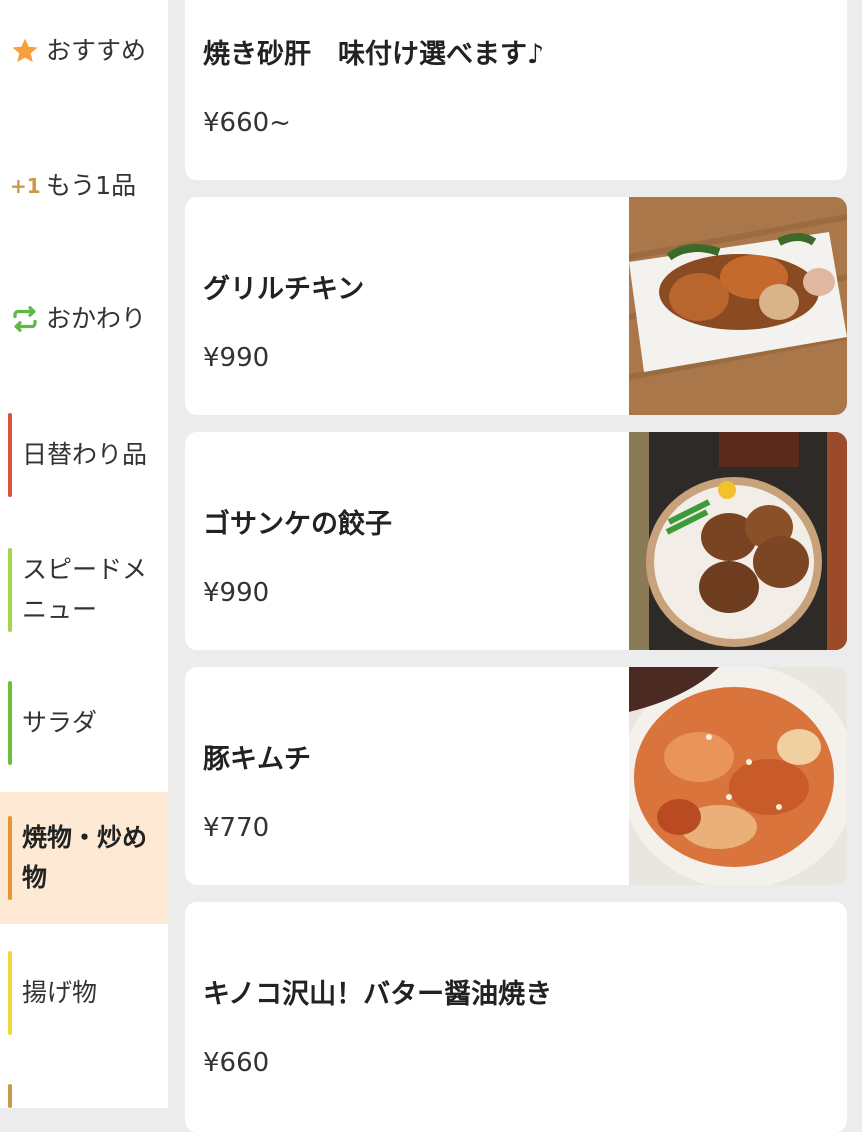 This screenshot has height=1132, width=862. Describe the element at coordinates (378, 994) in the screenshot. I see `menu-item-name: キノコ沢山！バター醤油焼き` at that location.